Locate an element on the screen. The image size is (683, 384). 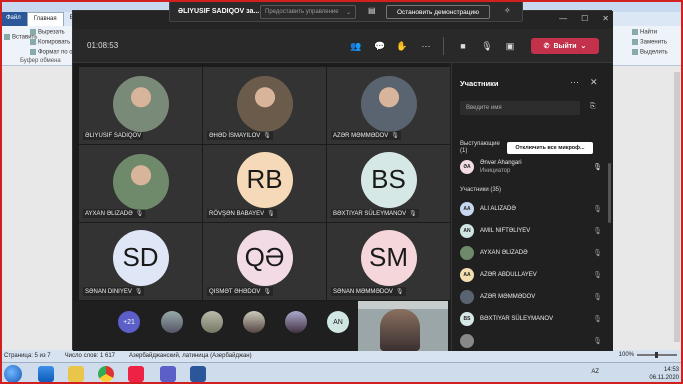
cut-button: Вырезать is located at coordinates (47, 32).